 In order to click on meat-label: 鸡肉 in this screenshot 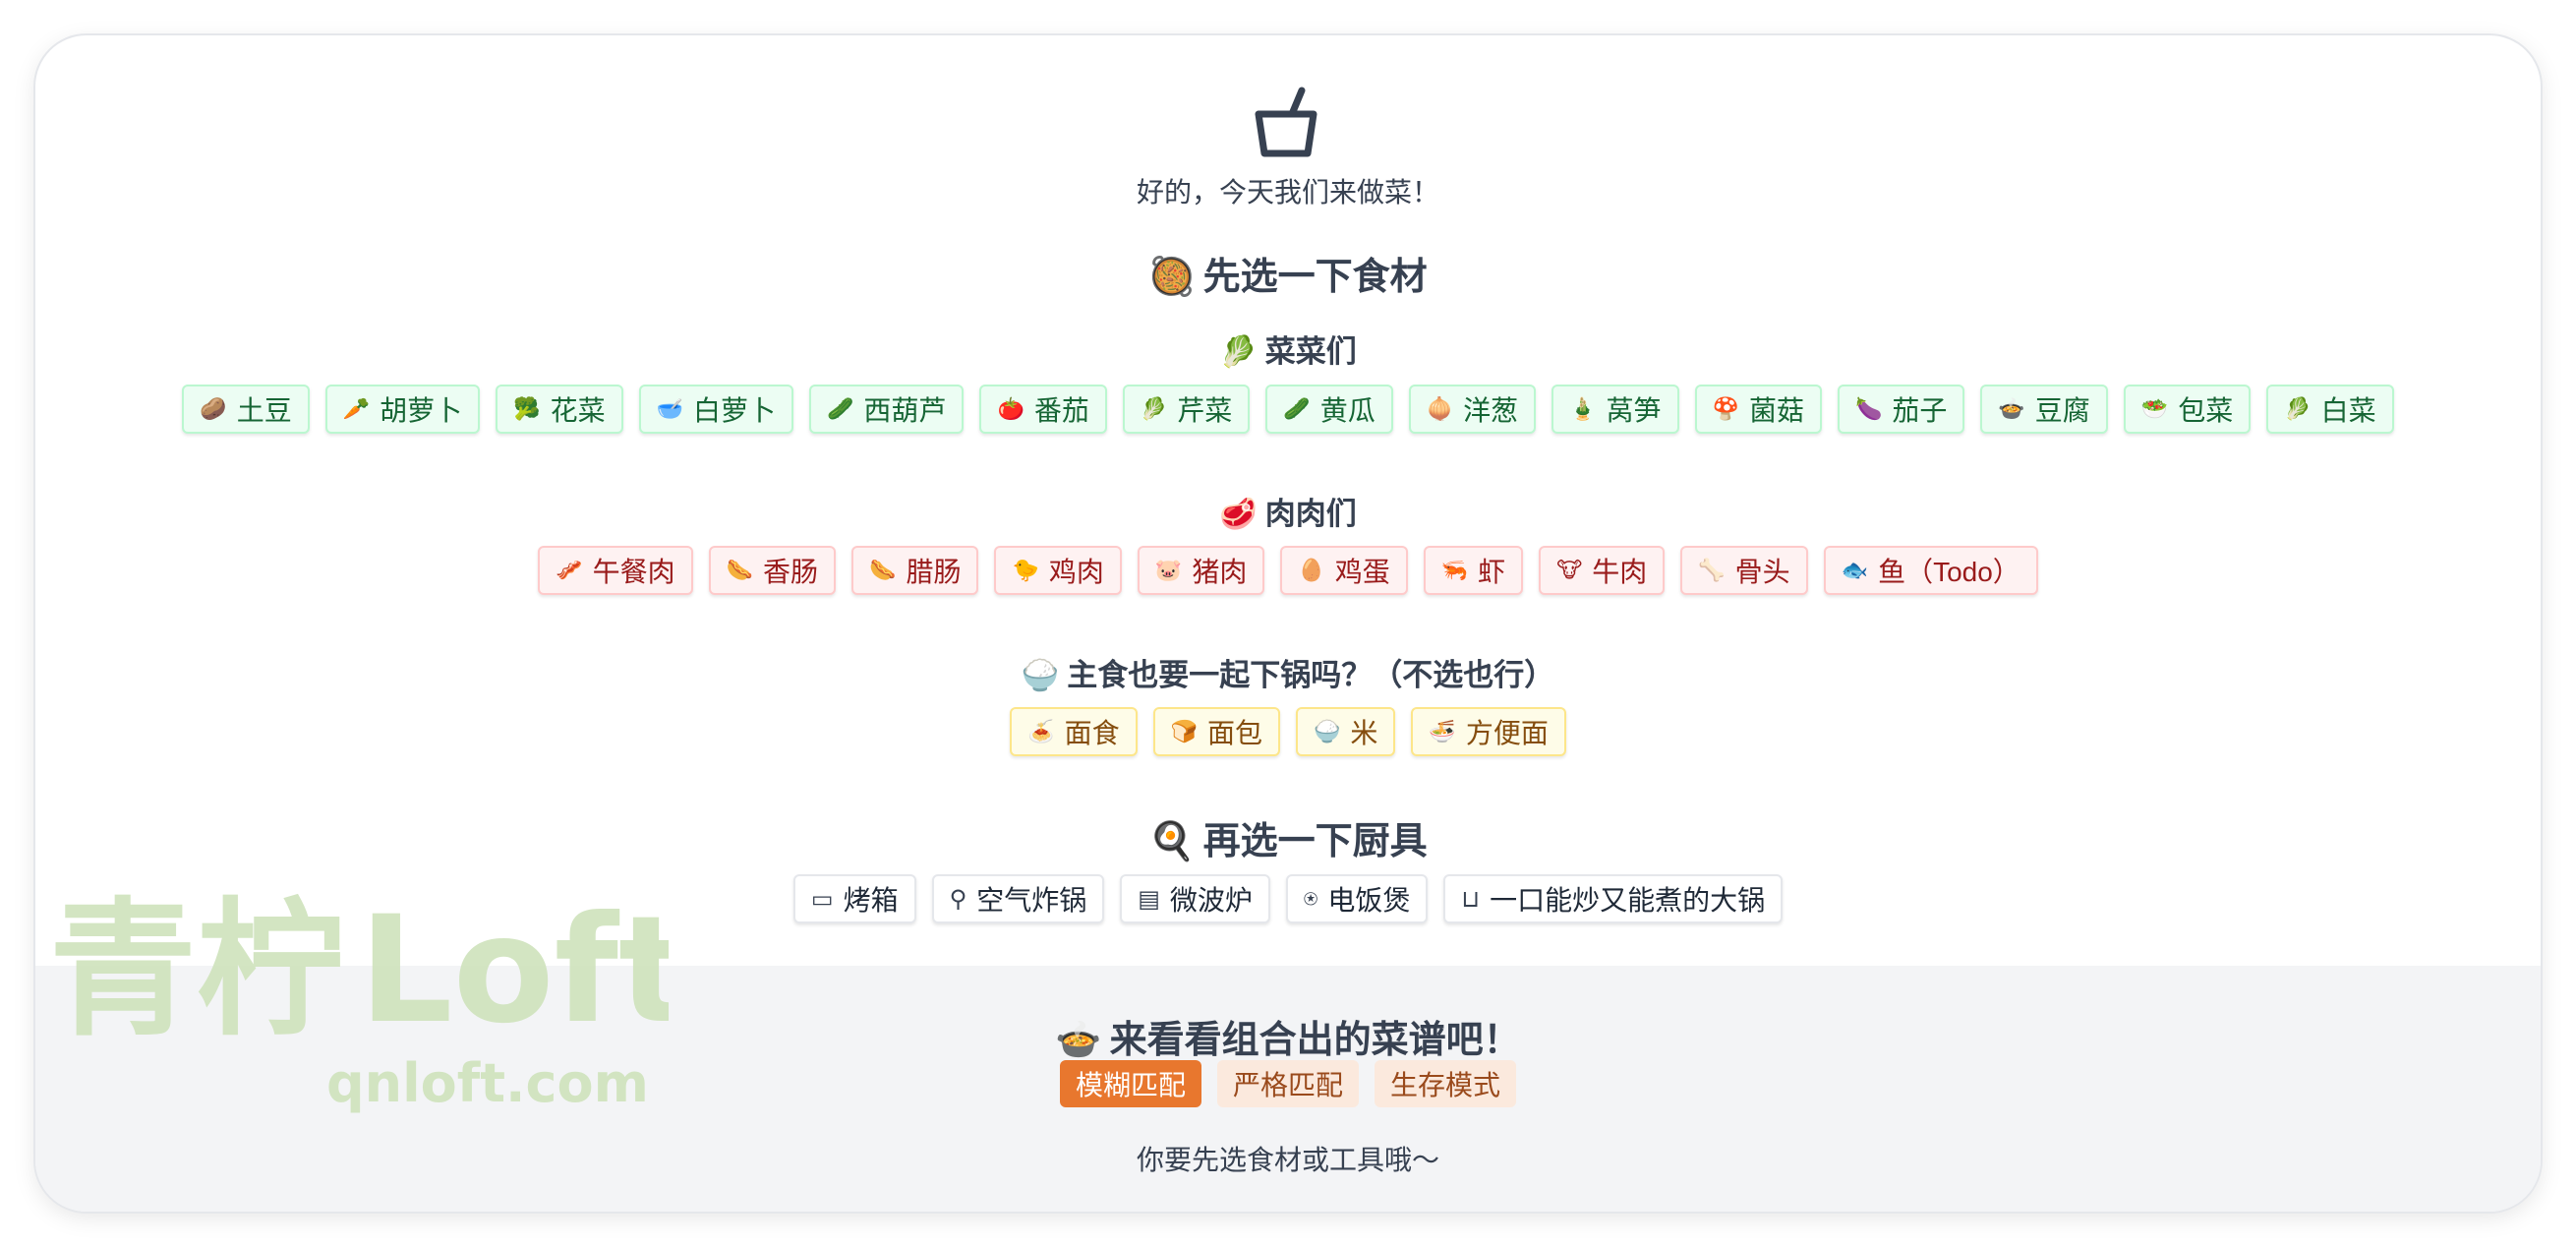, I will do `click(1076, 572)`.